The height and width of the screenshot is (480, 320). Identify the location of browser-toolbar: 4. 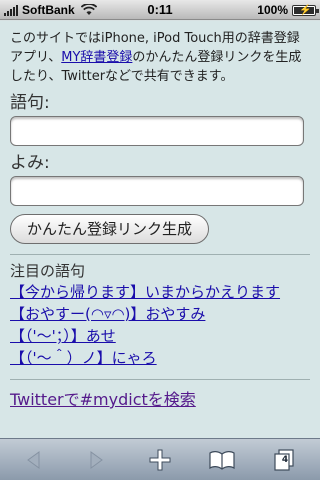
(160, 459).